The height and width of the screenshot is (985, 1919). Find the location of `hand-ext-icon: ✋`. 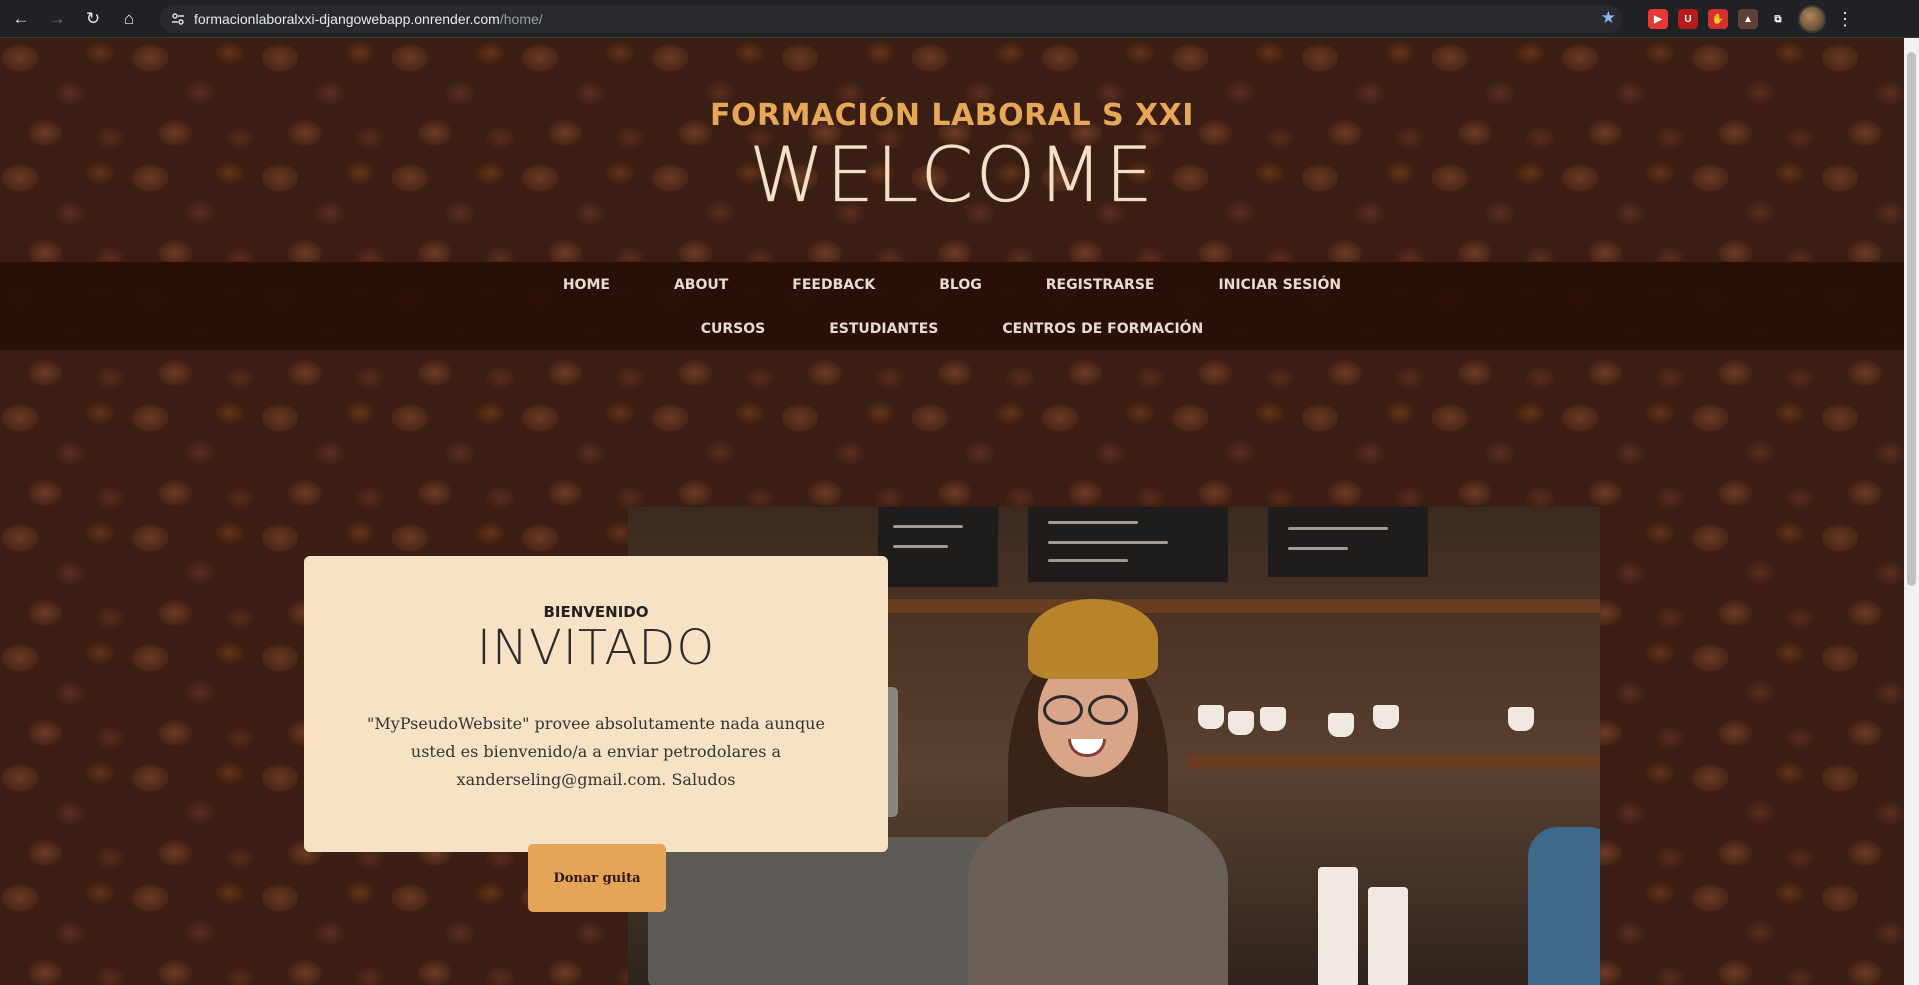

hand-ext-icon: ✋ is located at coordinates (1718, 19).